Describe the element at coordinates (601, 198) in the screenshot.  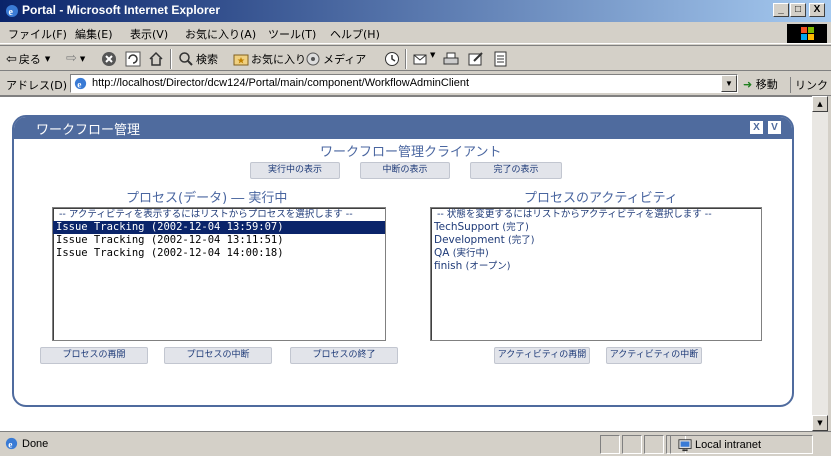
I see `activity-heading: プロセスのアクティビティ` at that location.